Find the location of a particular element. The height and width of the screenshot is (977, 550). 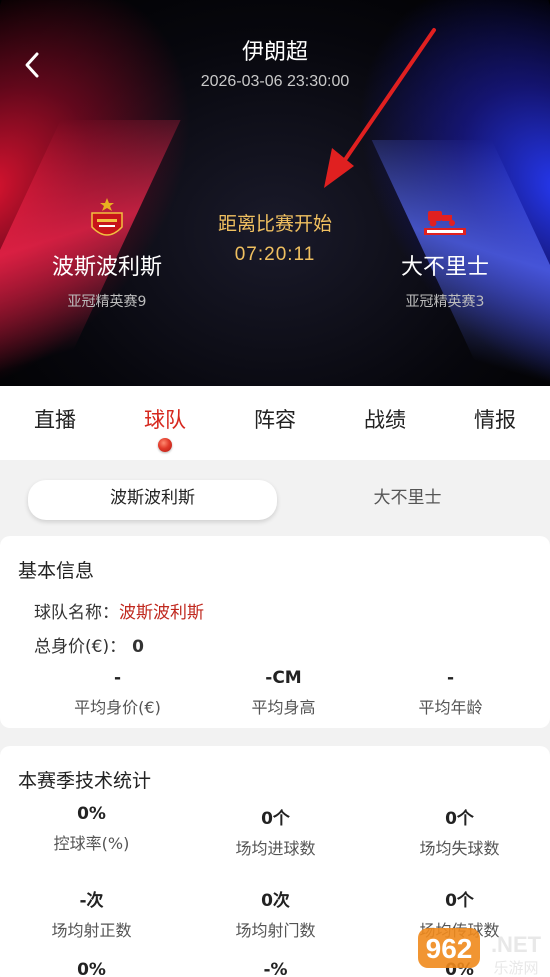

section-title: 基本信息 is located at coordinates (56, 571).